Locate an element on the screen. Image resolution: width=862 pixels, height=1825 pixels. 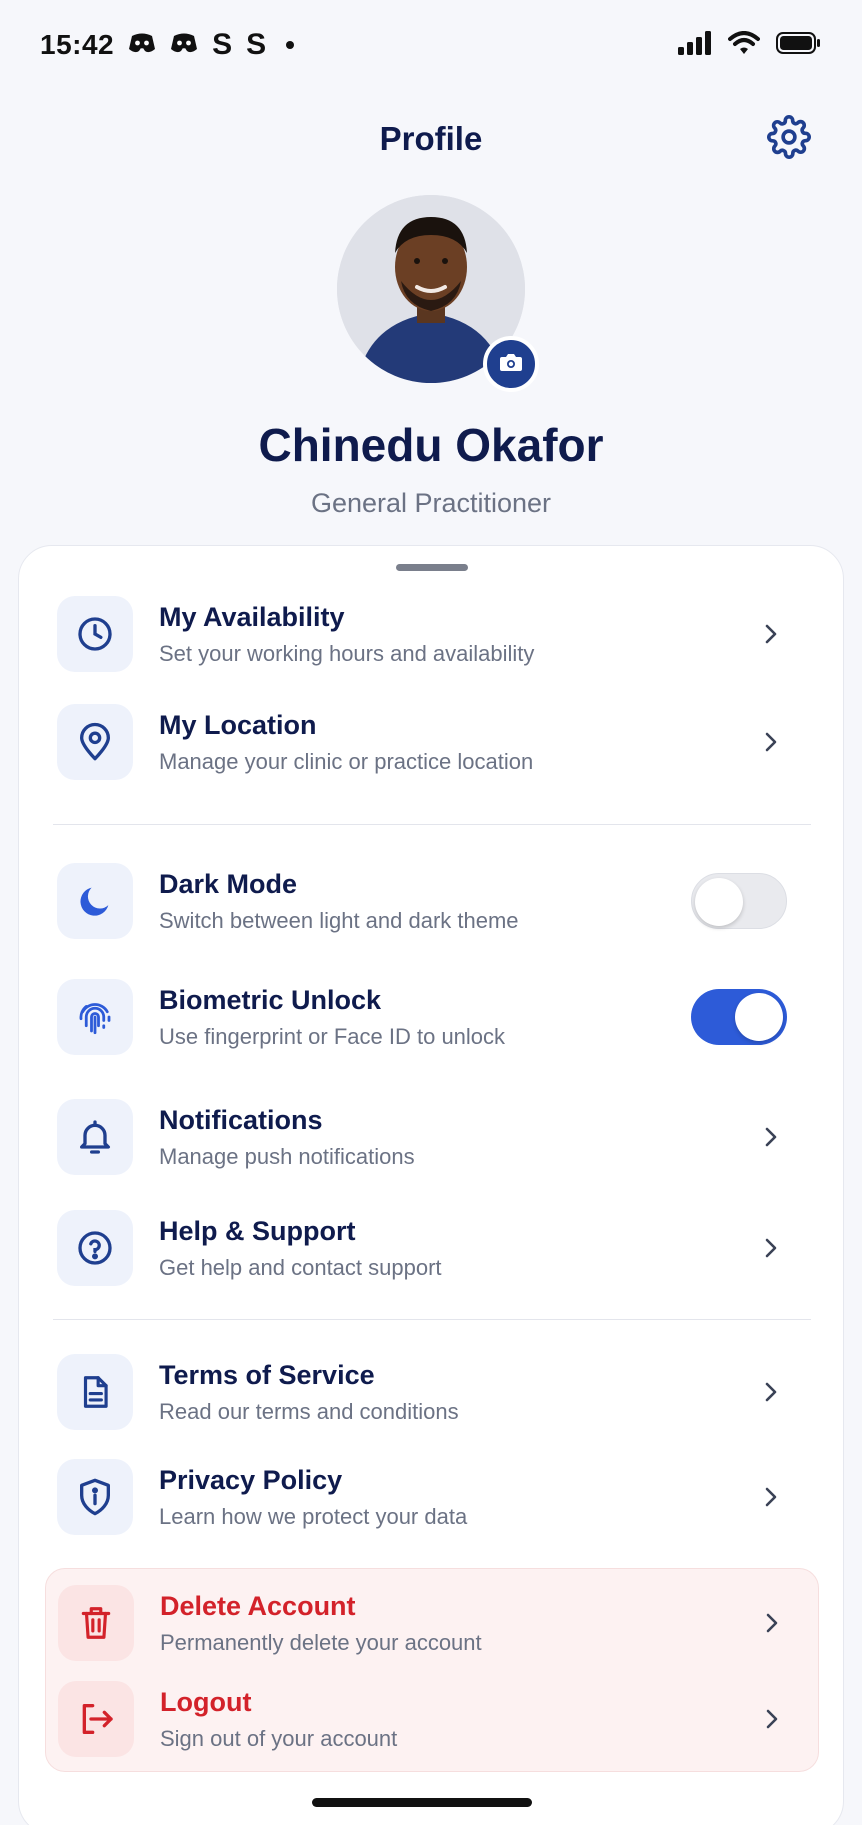
settings-button is located at coordinates (789, 139).